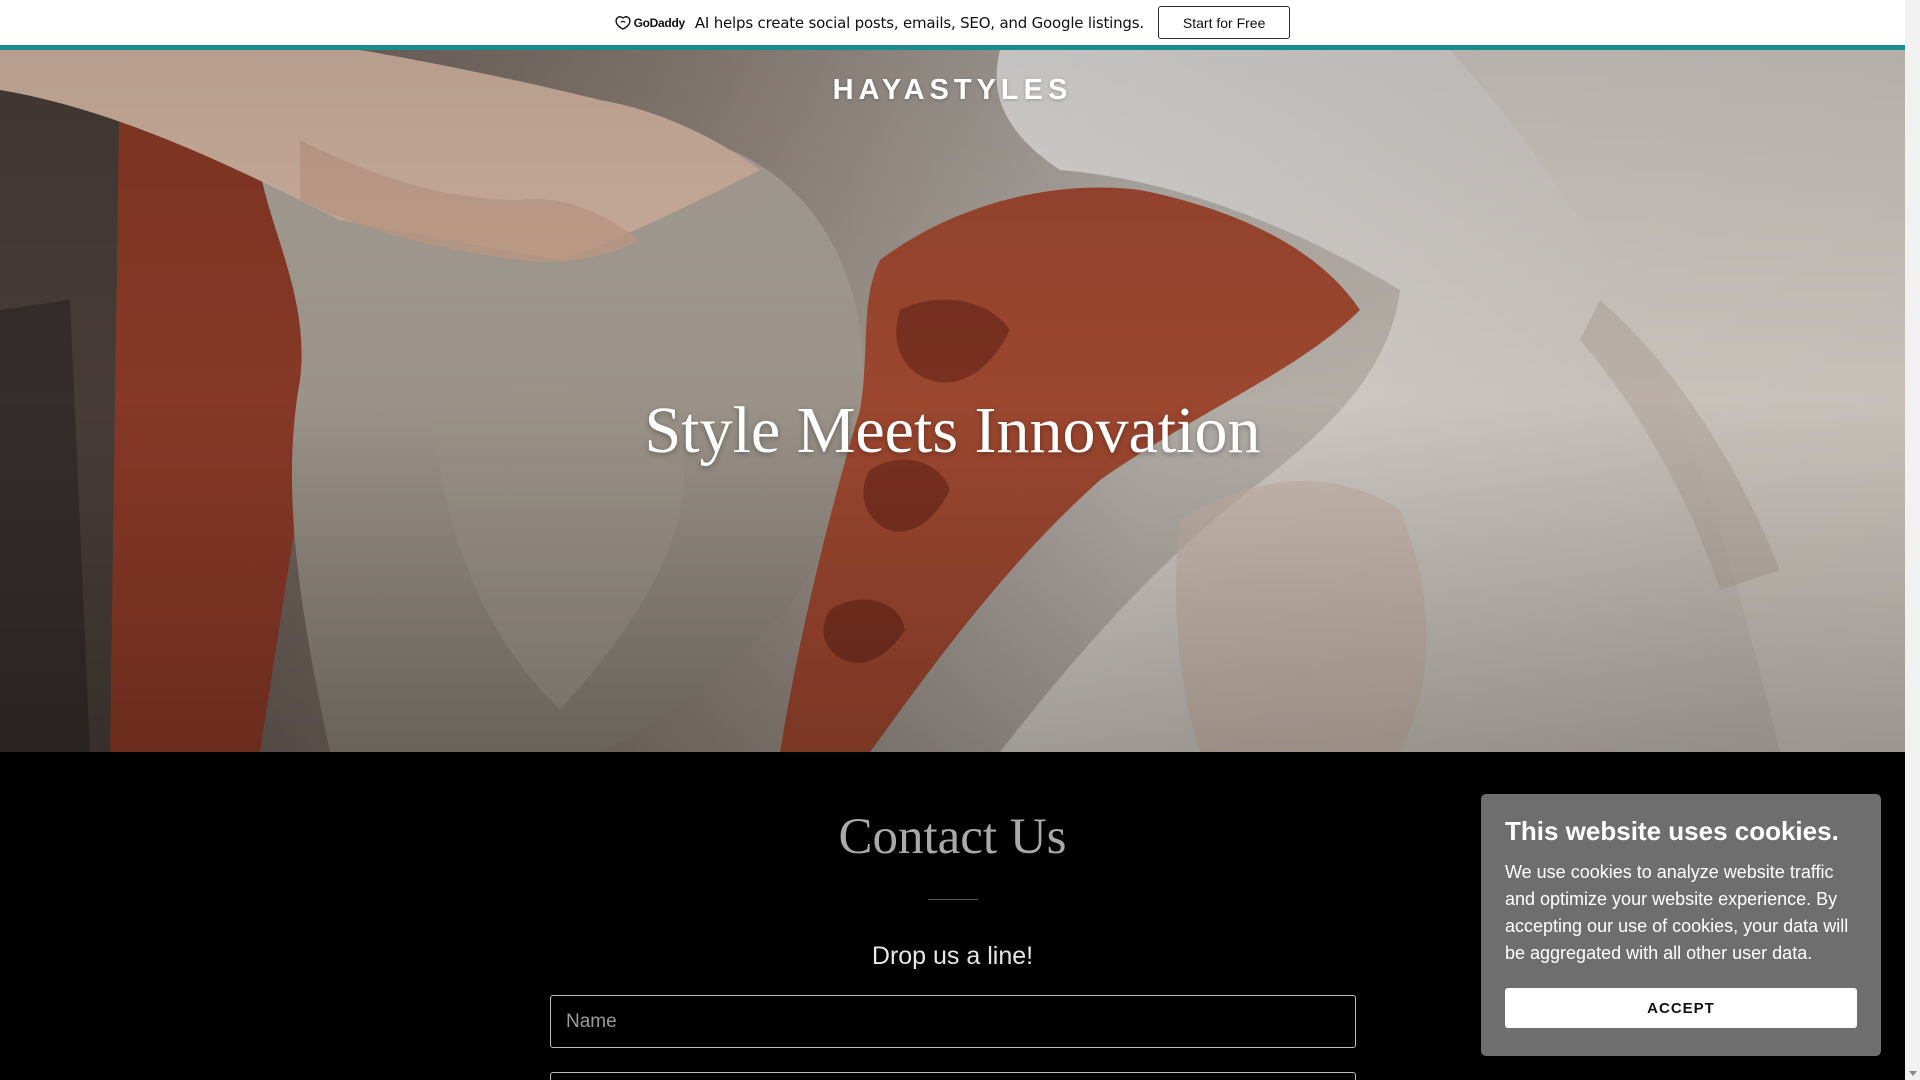 This screenshot has width=1920, height=1080. I want to click on cookie-banner-title: This website uses cookies., so click(1672, 831).